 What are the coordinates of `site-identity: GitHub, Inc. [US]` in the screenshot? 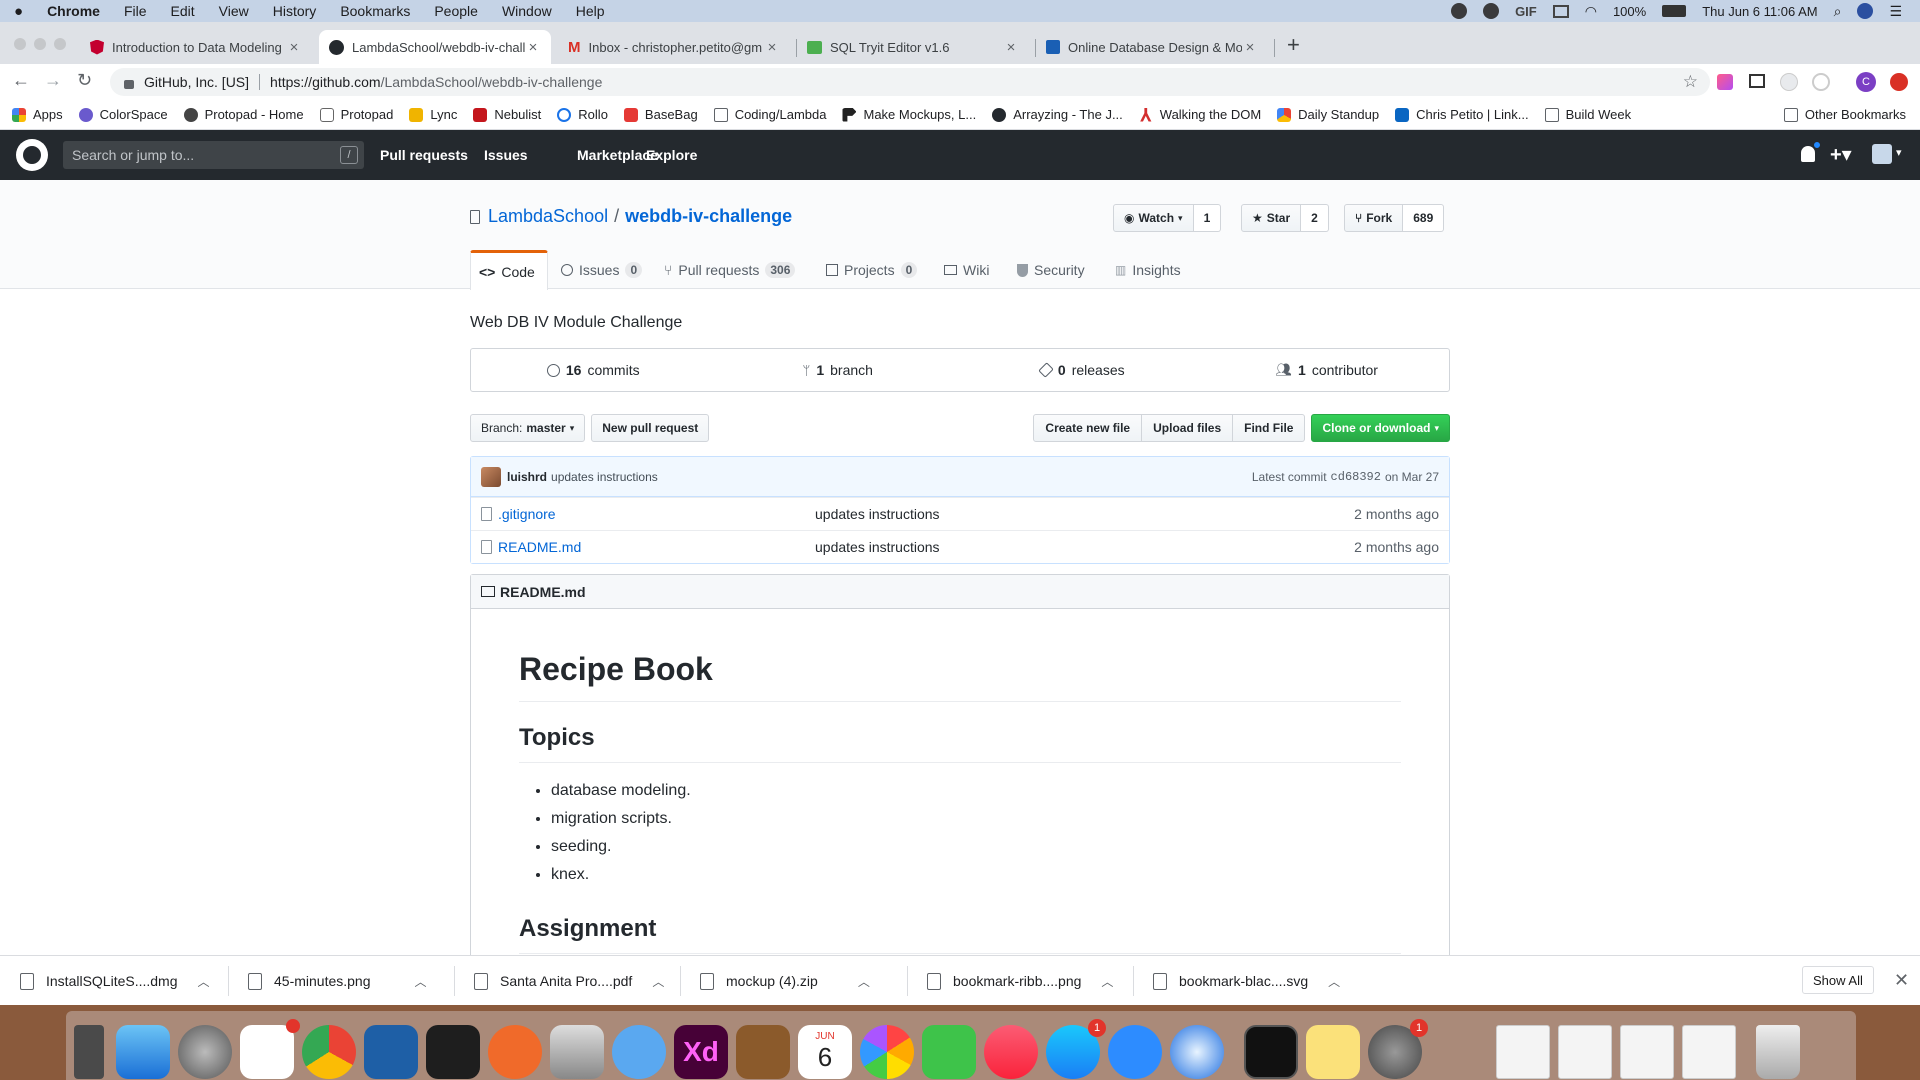 It's located at (196, 82).